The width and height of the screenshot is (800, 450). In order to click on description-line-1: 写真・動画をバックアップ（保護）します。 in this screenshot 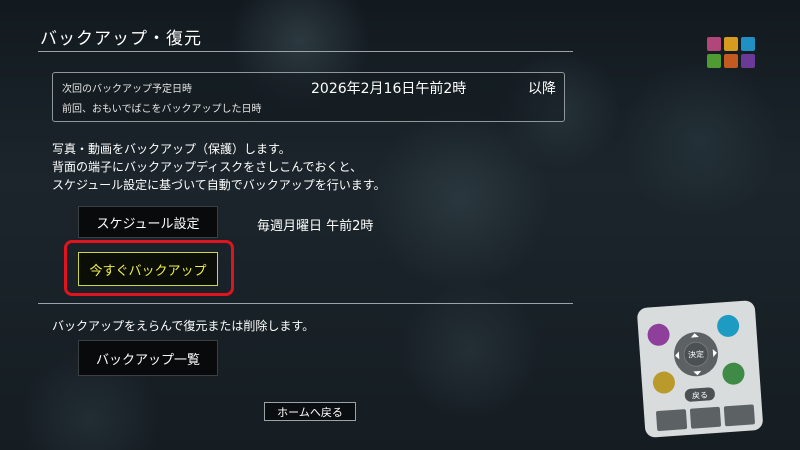, I will do `click(171, 149)`.